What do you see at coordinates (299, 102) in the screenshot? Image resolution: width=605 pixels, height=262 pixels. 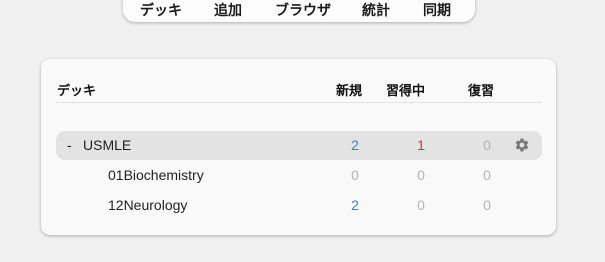 I see `header-divider` at bounding box center [299, 102].